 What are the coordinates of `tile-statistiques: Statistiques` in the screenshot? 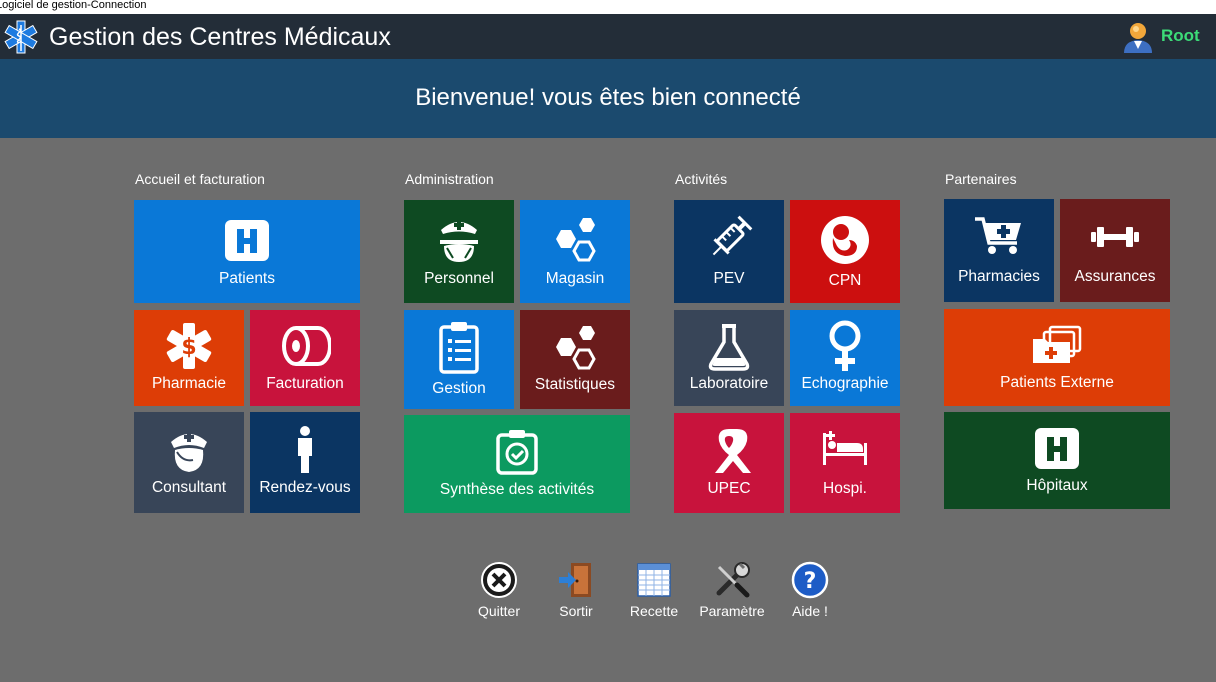 It's located at (575, 359).